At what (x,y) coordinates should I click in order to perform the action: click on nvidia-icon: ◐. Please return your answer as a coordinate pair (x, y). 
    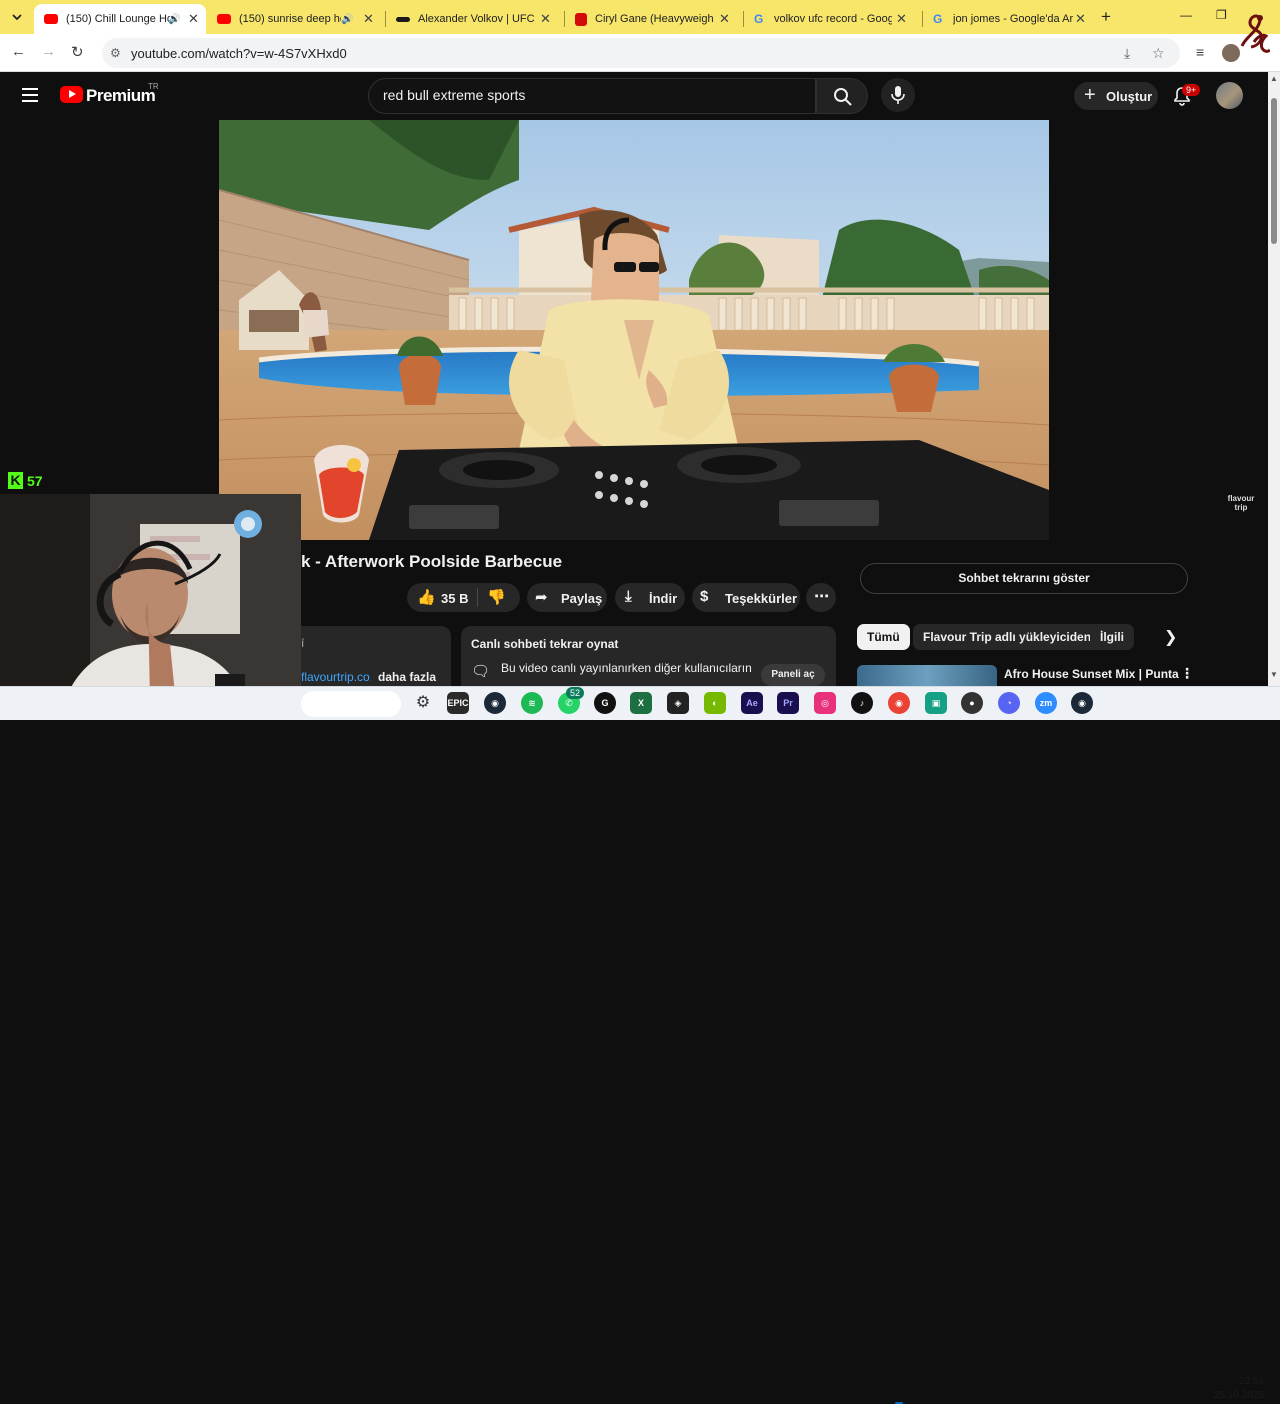
    Looking at the image, I should click on (715, 703).